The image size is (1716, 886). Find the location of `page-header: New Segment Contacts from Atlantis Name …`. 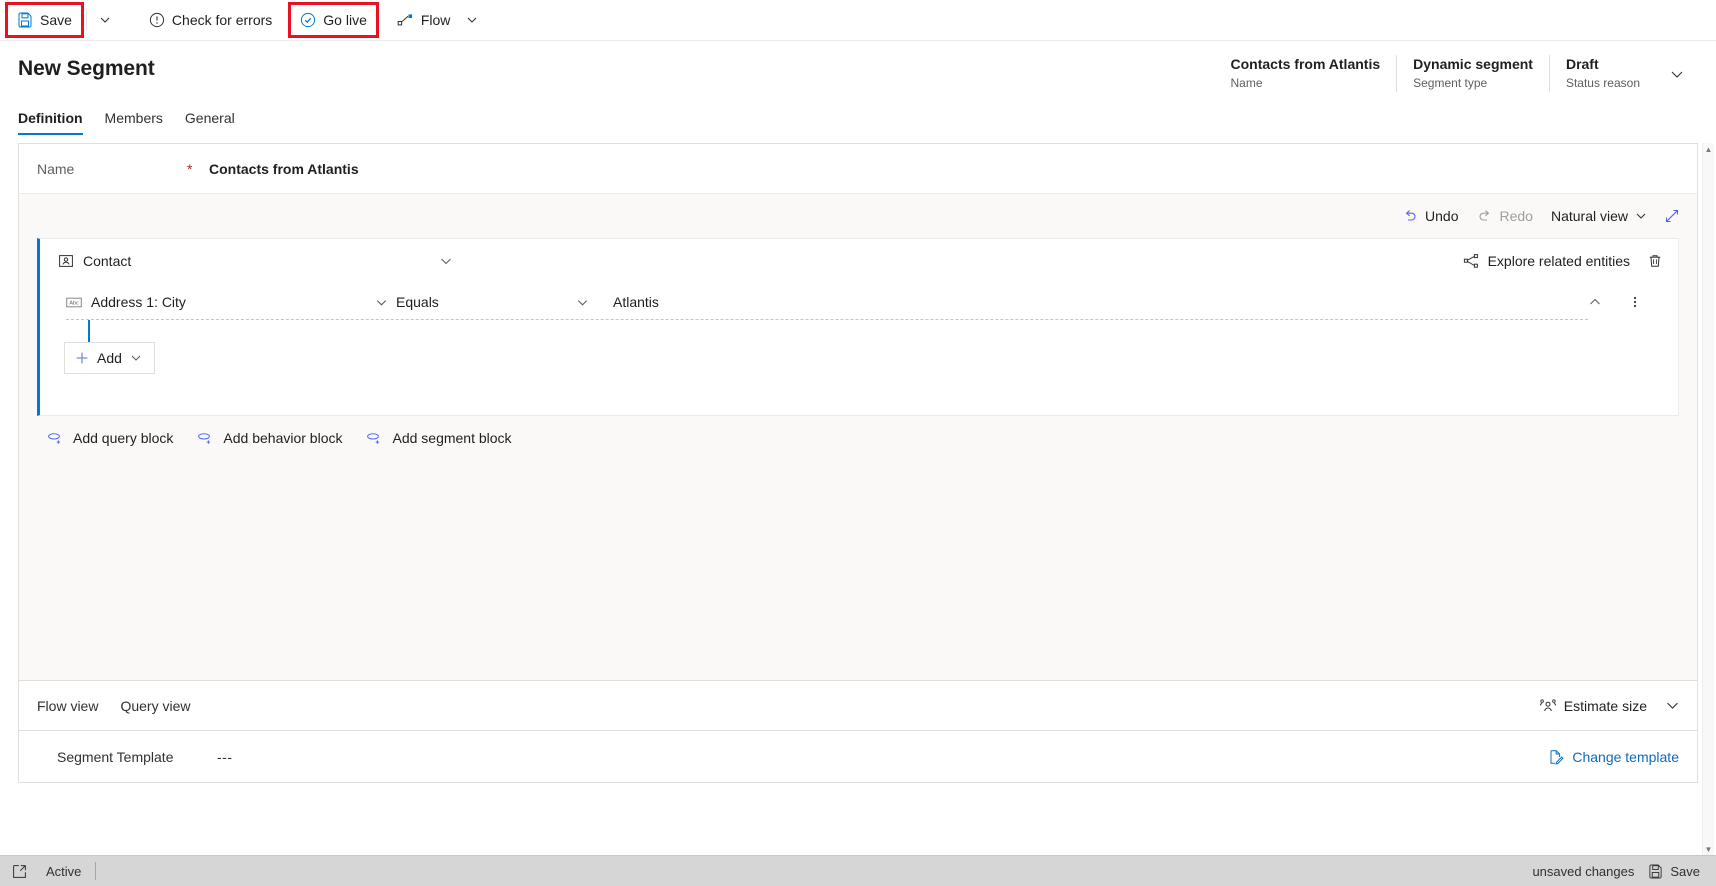

page-header: New Segment Contacts from Atlantis Name … is located at coordinates (858, 70).